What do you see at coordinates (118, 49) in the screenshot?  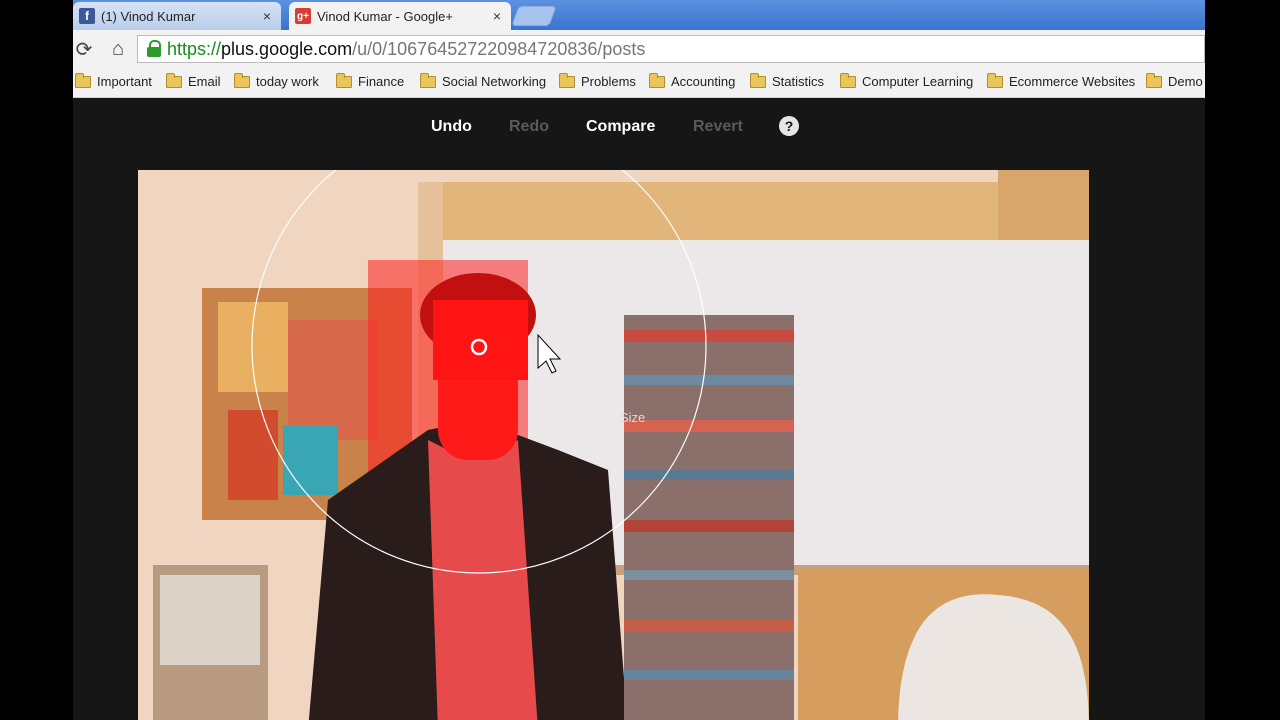 I see `home-icon: ⌂` at bounding box center [118, 49].